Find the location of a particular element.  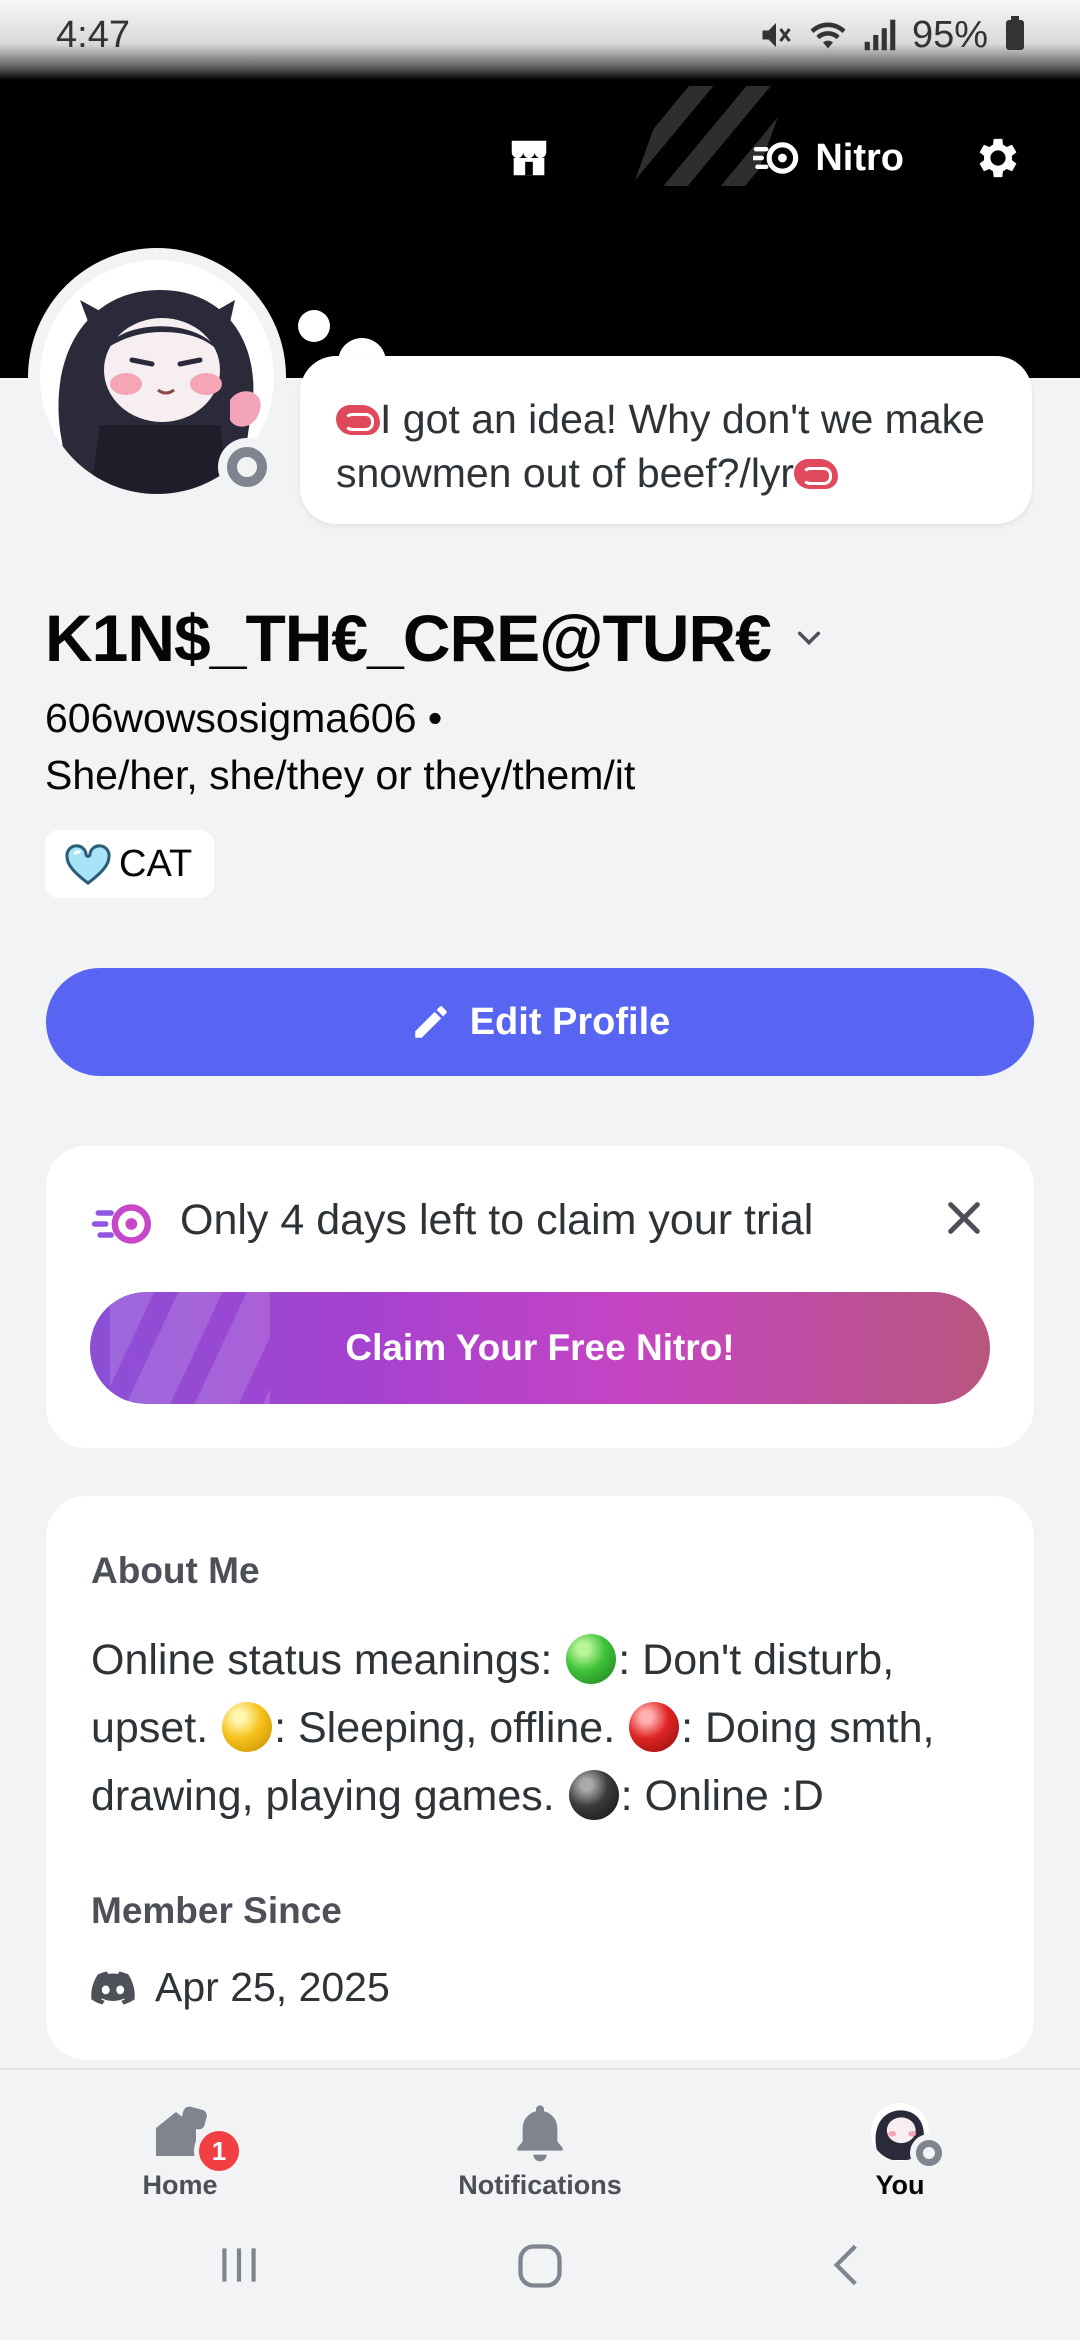

mute-icon is located at coordinates (776, 35).